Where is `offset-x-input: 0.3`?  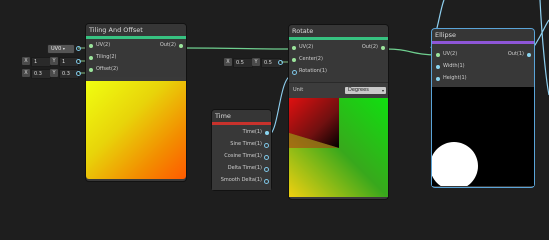 offset-x-input: 0.3 is located at coordinates (41, 74).